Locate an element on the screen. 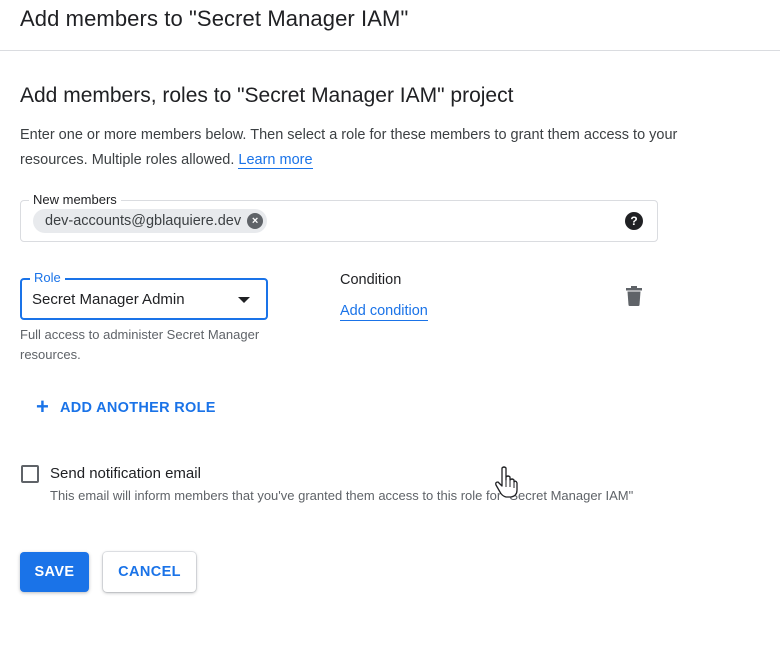 The height and width of the screenshot is (651, 780). role-label: Role is located at coordinates (47, 277).